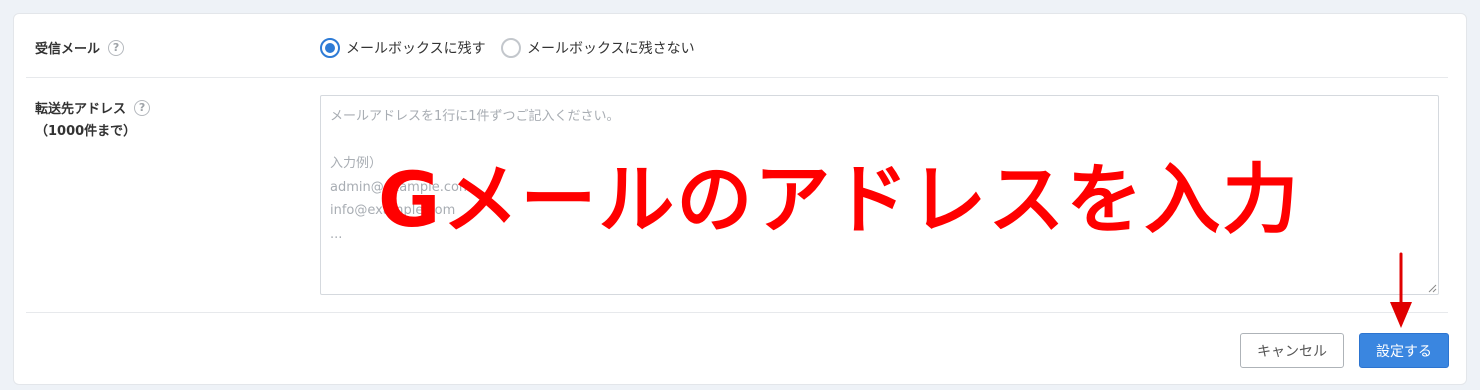 Image resolution: width=1480 pixels, height=390 pixels. I want to click on annotation-arrow-icon, so click(1401, 290).